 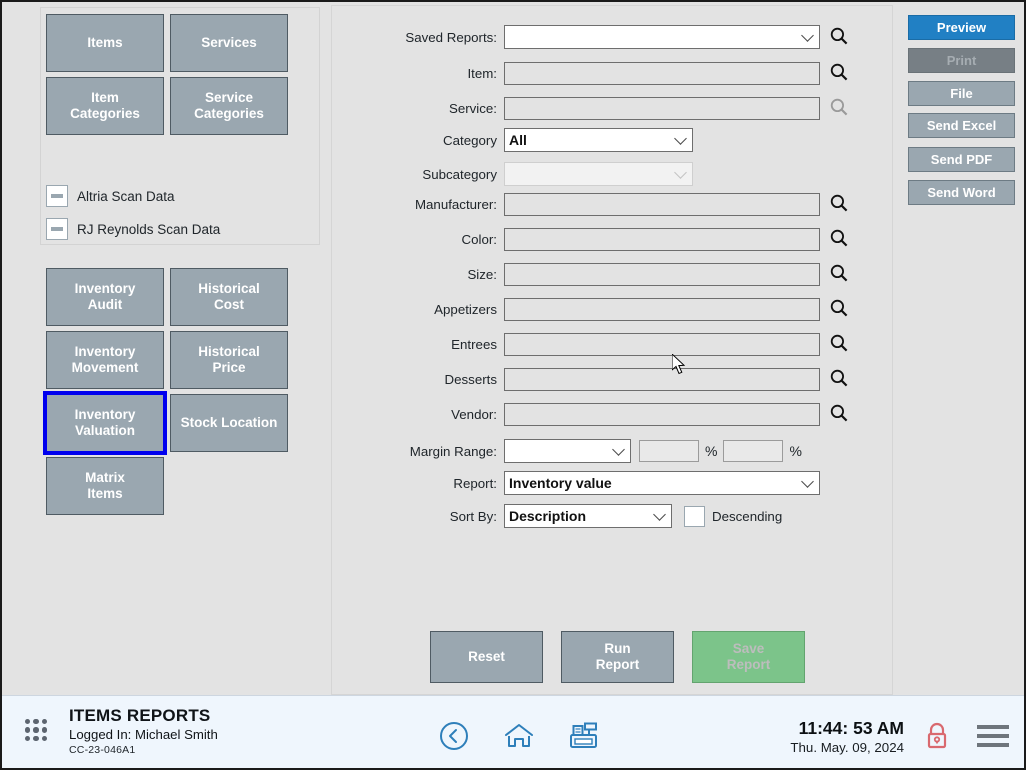 What do you see at coordinates (961, 125) in the screenshot?
I see `send-excel-button: Send Excel` at bounding box center [961, 125].